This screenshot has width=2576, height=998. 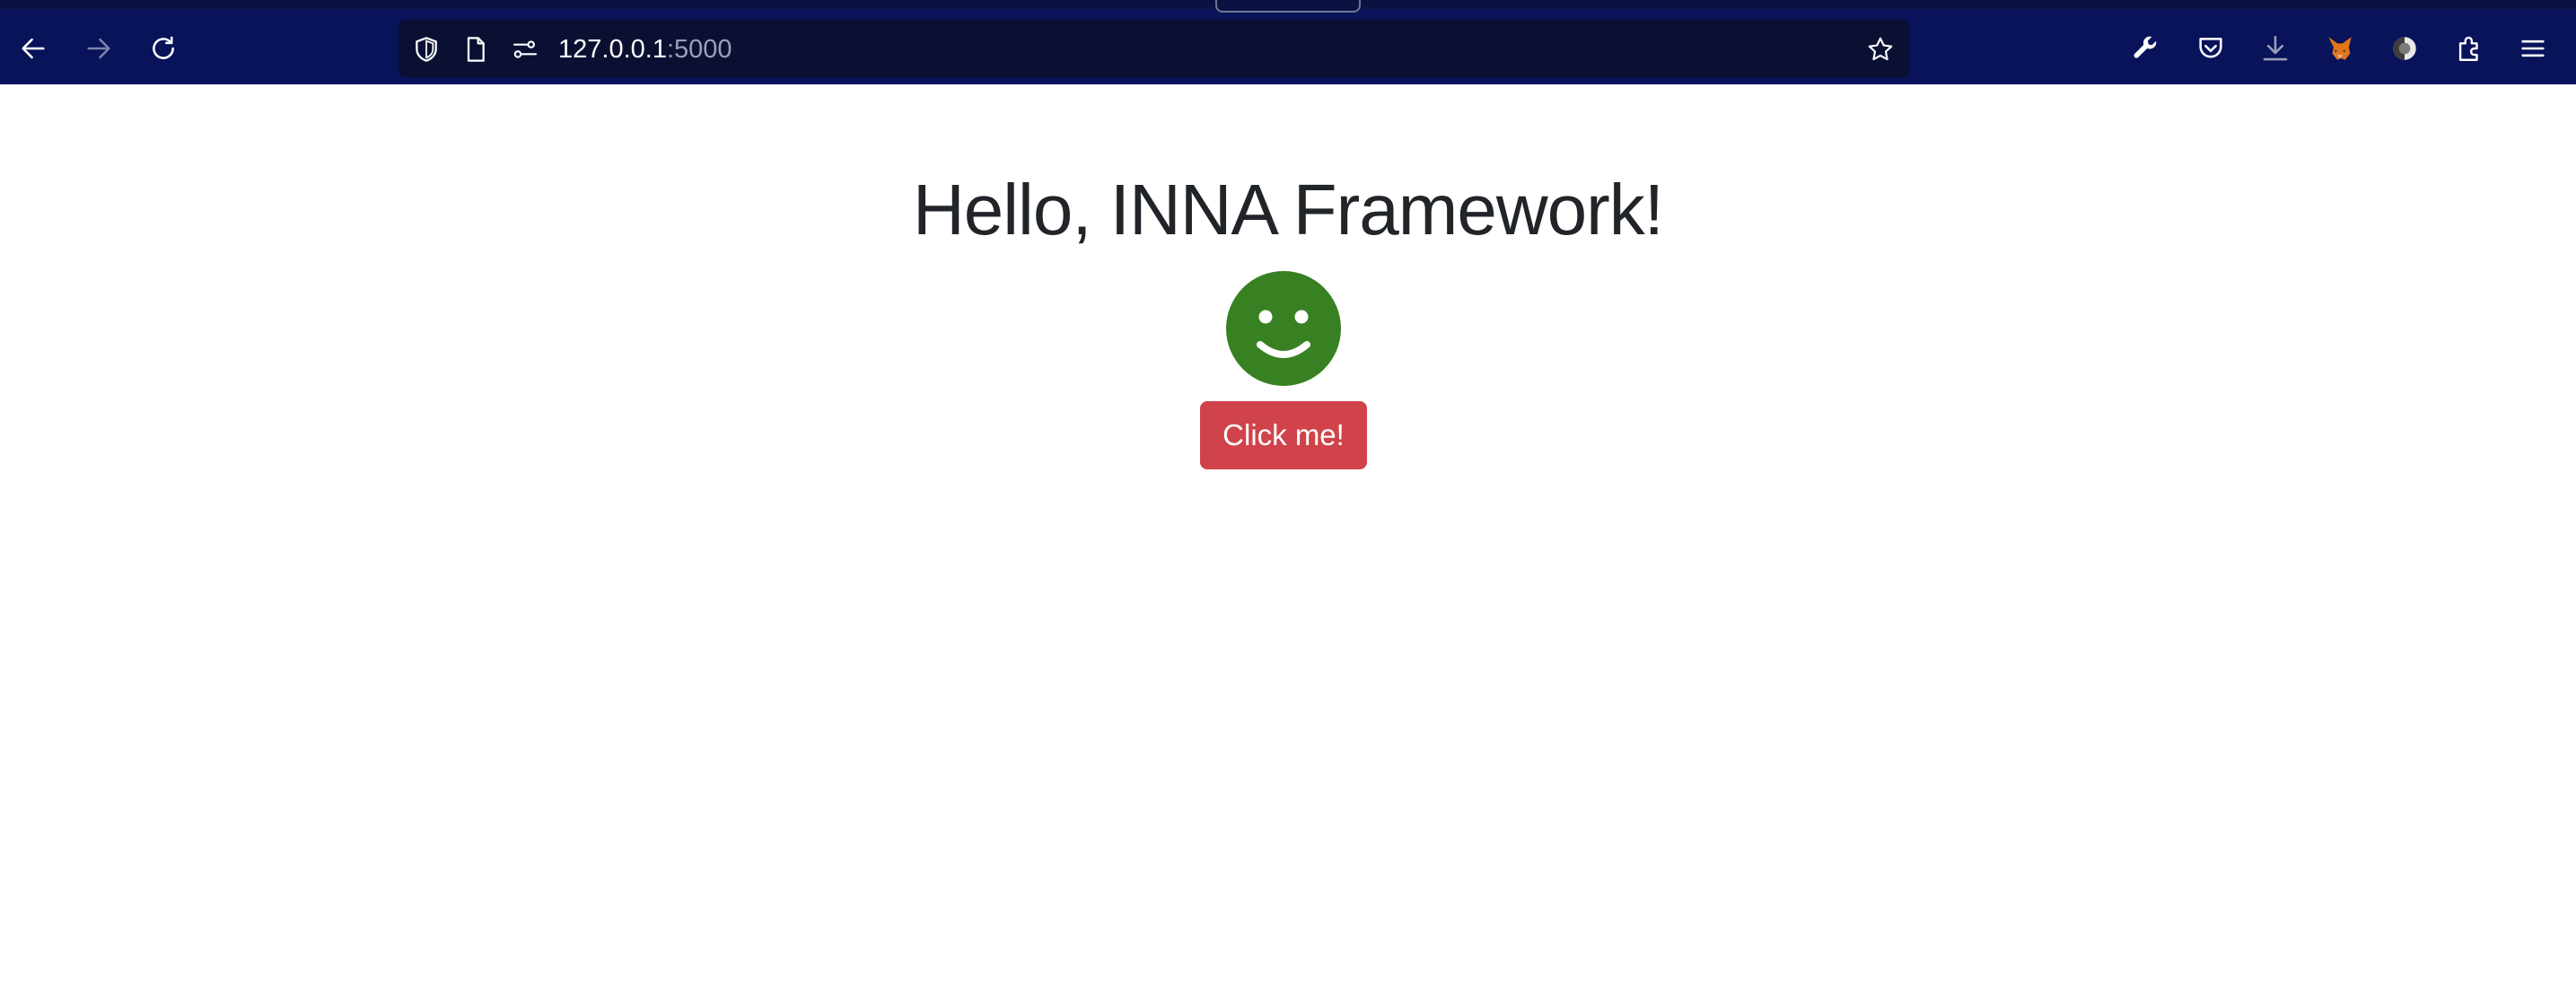 I want to click on forward-button, so click(x=98, y=48).